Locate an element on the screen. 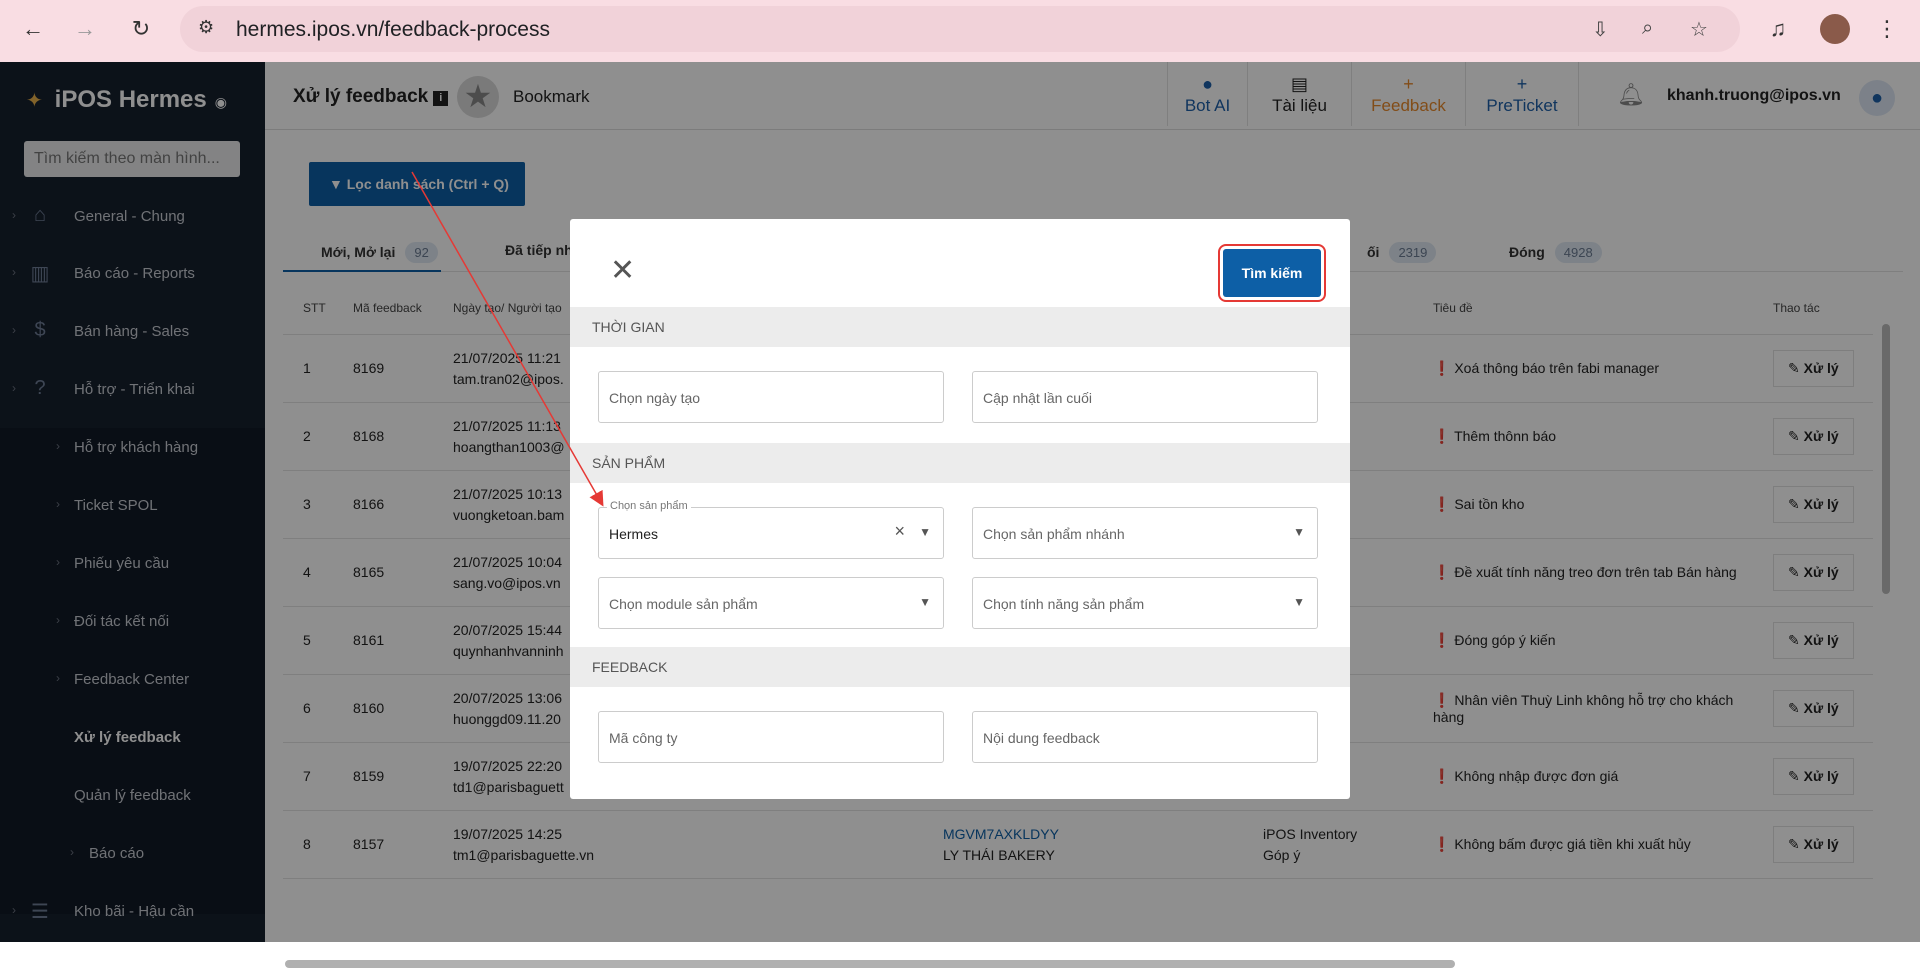 Image resolution: width=1920 pixels, height=968 pixels. product-branch-placeholder: Chọn sản phẩm nhánh is located at coordinates (1054, 534).